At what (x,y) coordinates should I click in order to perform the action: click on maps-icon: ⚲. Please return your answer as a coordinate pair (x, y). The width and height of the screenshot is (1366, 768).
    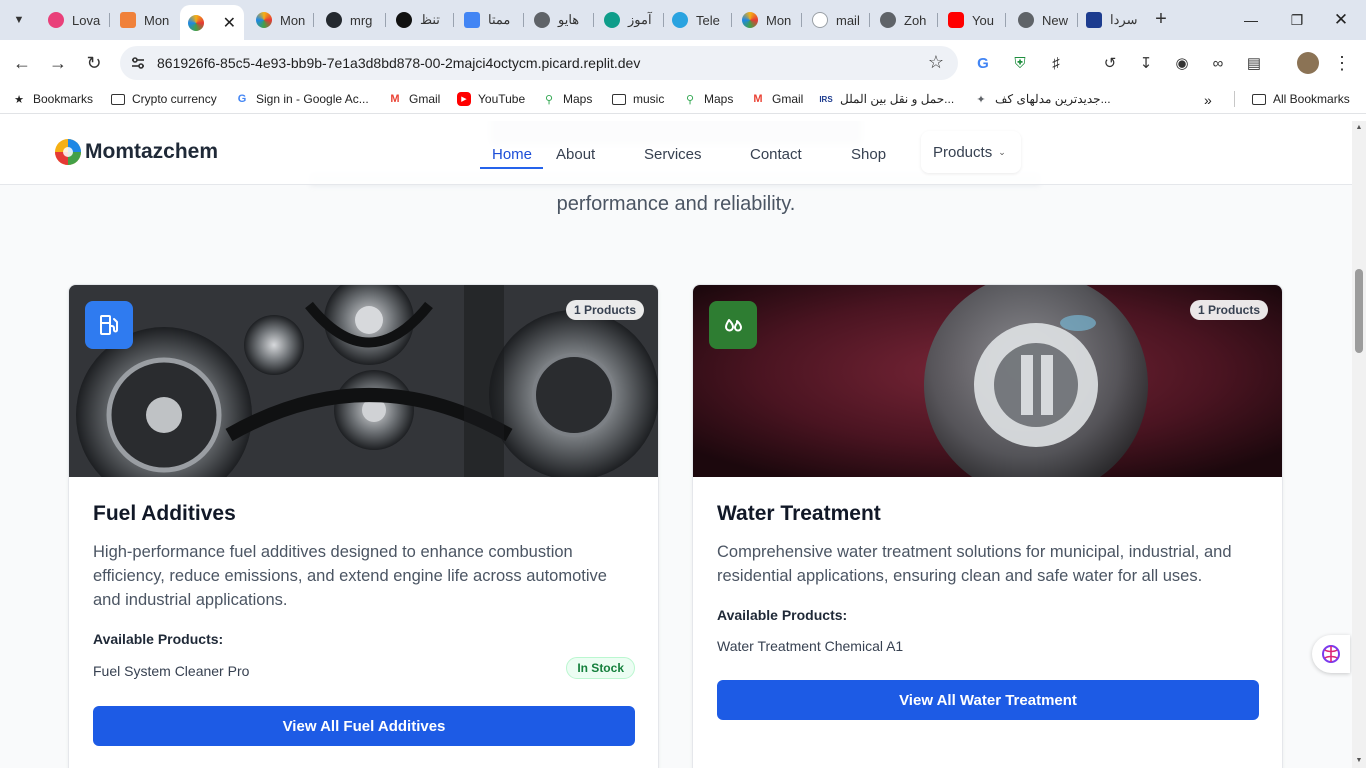
    Looking at the image, I should click on (549, 99).